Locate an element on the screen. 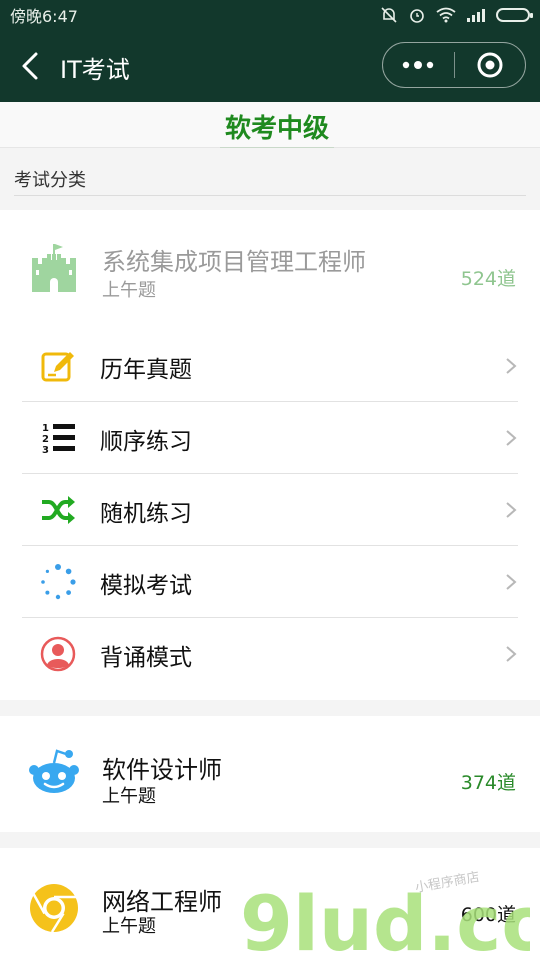  alarm-icon is located at coordinates (417, 16).